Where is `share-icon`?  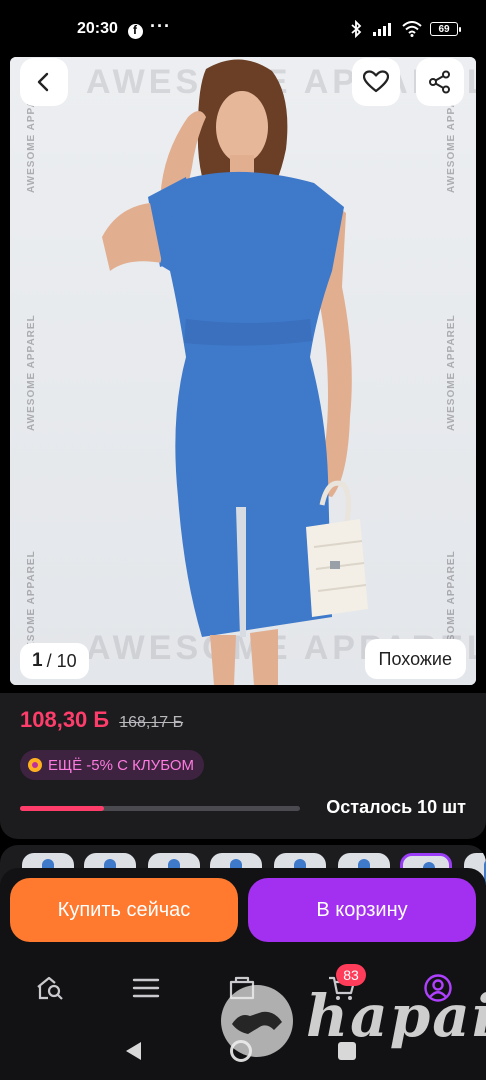 share-icon is located at coordinates (439, 82).